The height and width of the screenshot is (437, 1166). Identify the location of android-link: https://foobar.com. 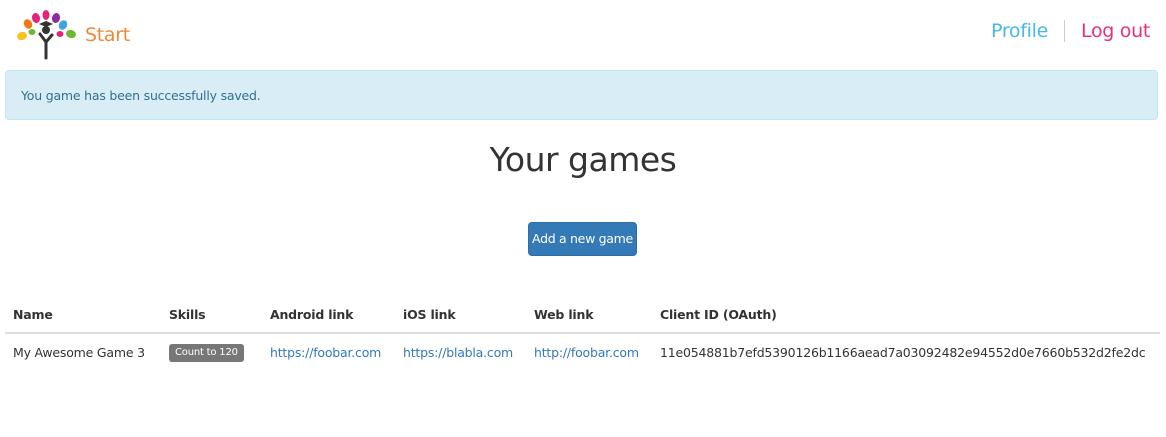
(325, 352).